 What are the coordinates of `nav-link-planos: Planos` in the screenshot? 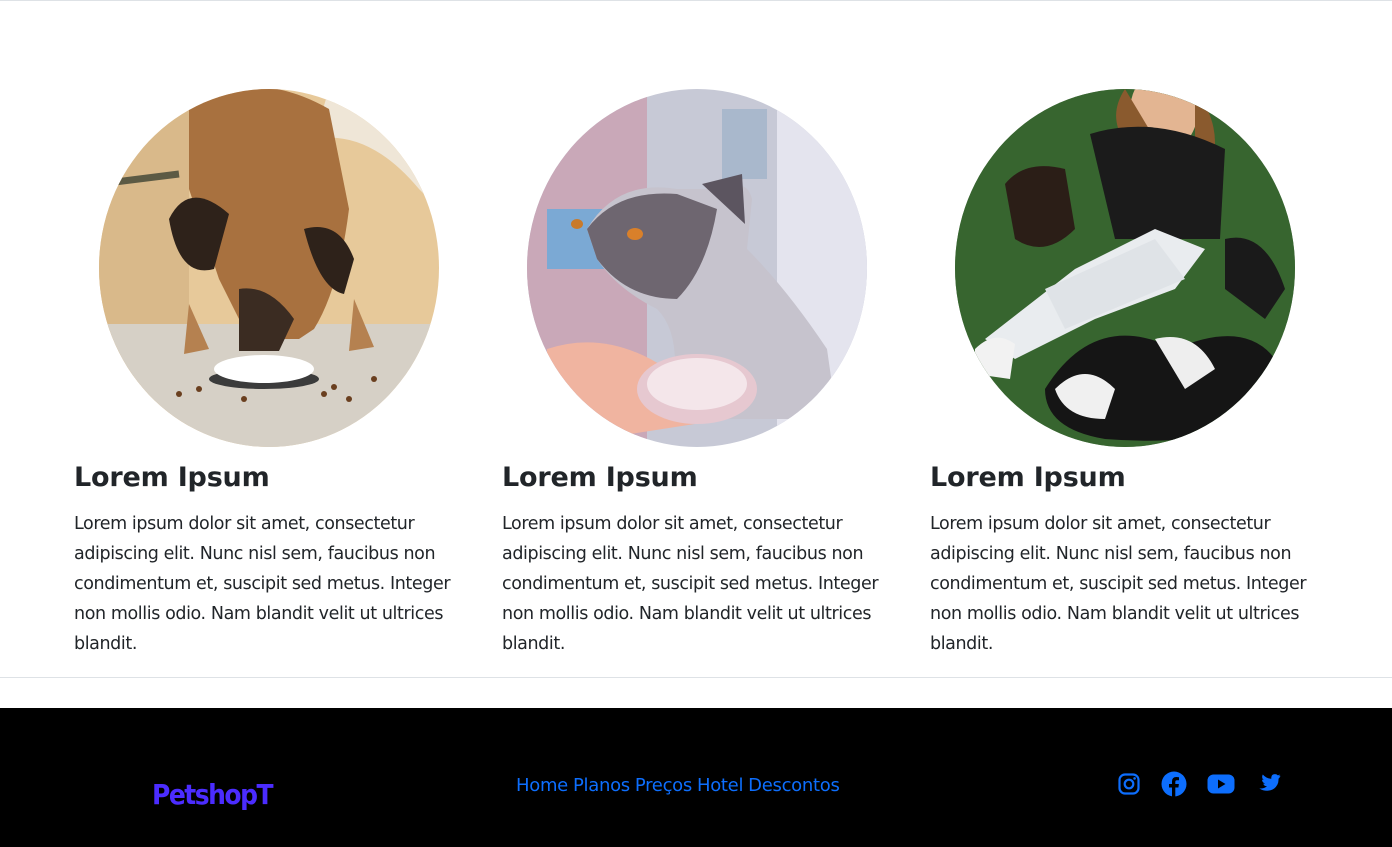 It's located at (601, 785).